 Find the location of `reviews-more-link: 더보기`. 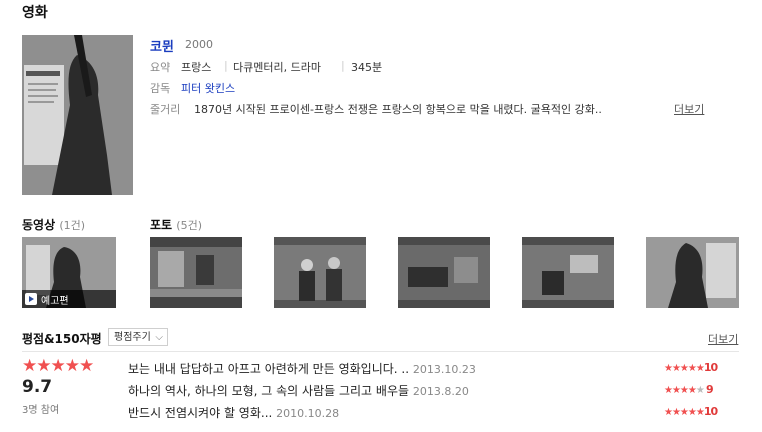

reviews-more-link: 더보기 is located at coordinates (723, 339).